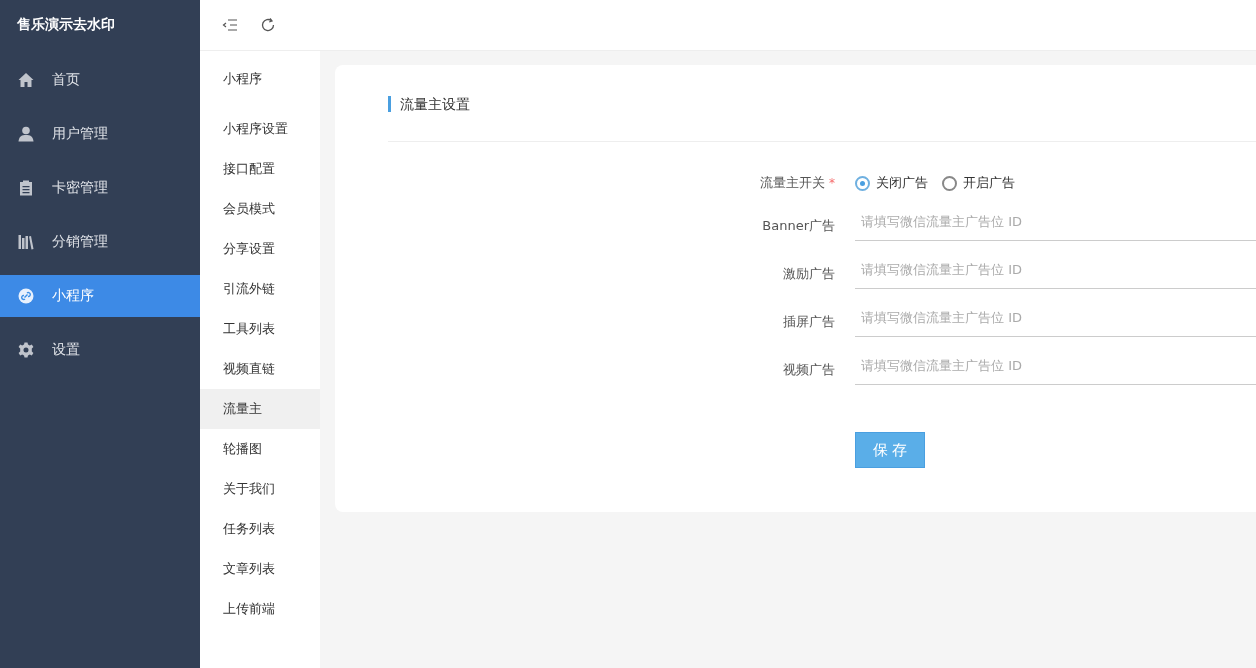  What do you see at coordinates (26, 296) in the screenshot?
I see `link-icon` at bounding box center [26, 296].